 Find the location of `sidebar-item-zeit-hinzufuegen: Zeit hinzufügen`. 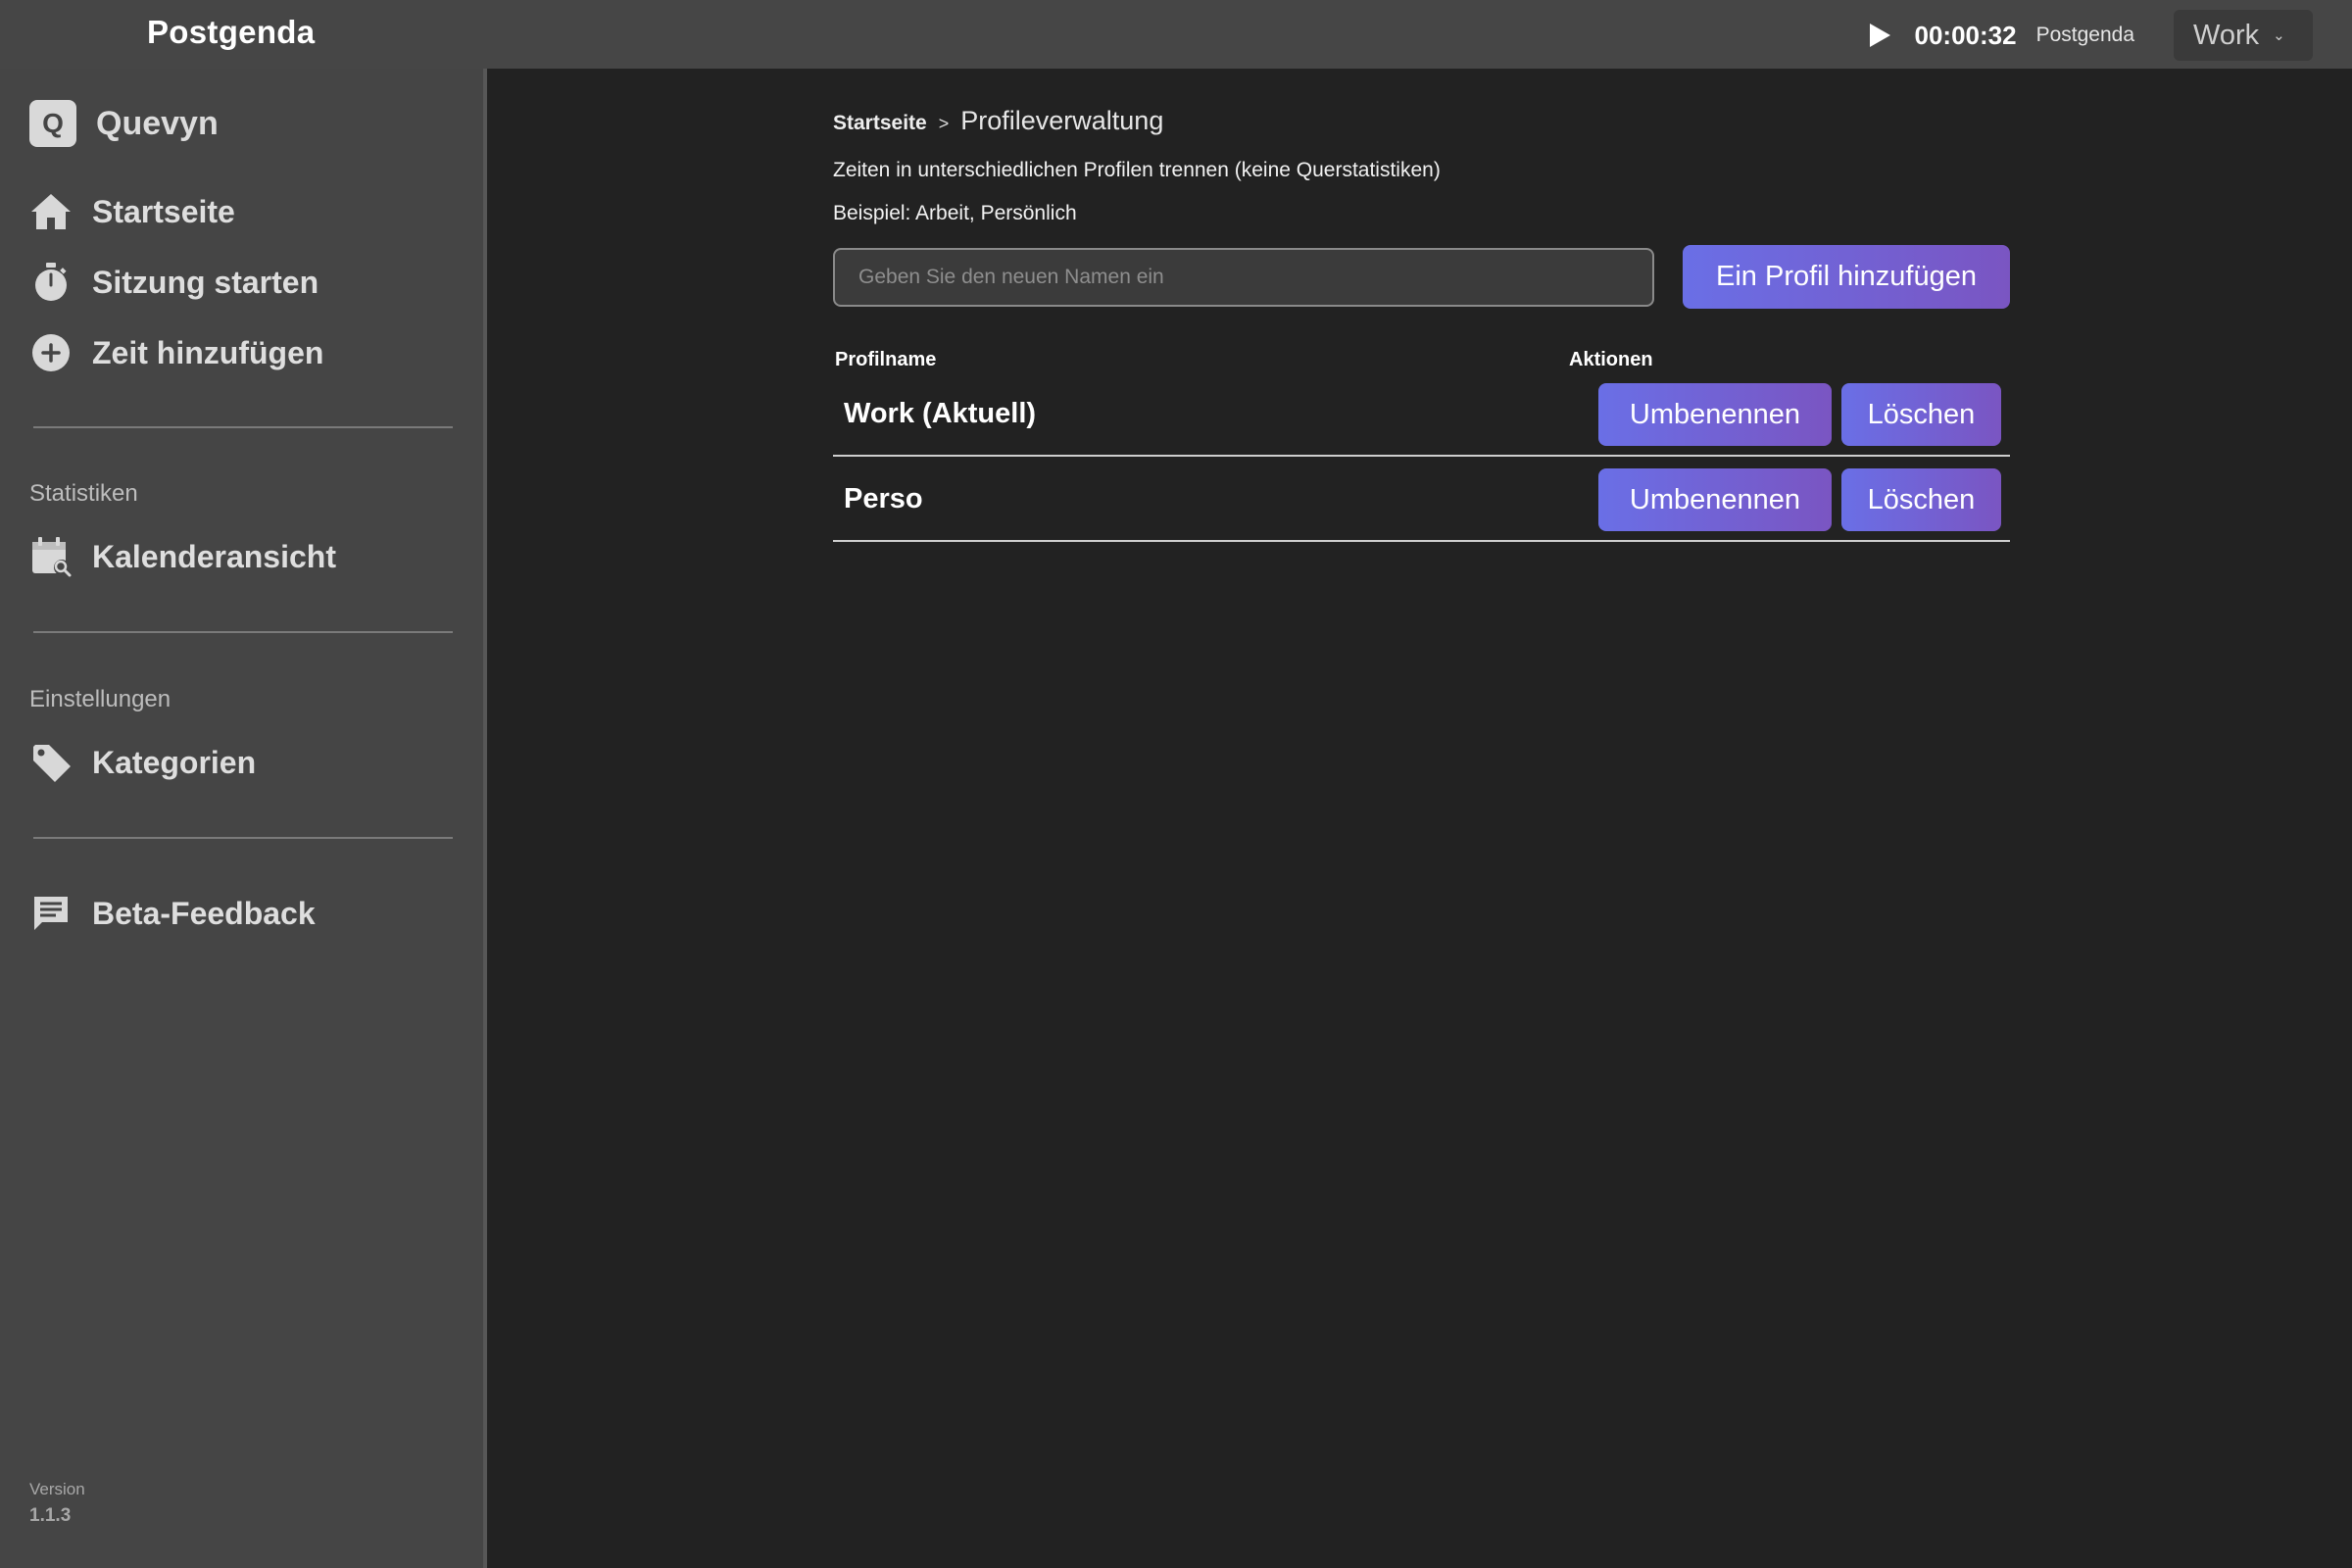

sidebar-item-zeit-hinzufuegen: Zeit hinzufügen is located at coordinates (175, 352).